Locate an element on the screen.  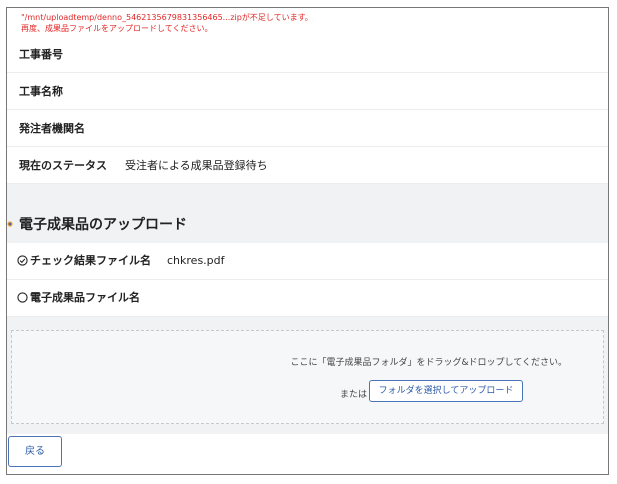
check-result-file-label: チェック結果ファイル名 is located at coordinates (90, 260).